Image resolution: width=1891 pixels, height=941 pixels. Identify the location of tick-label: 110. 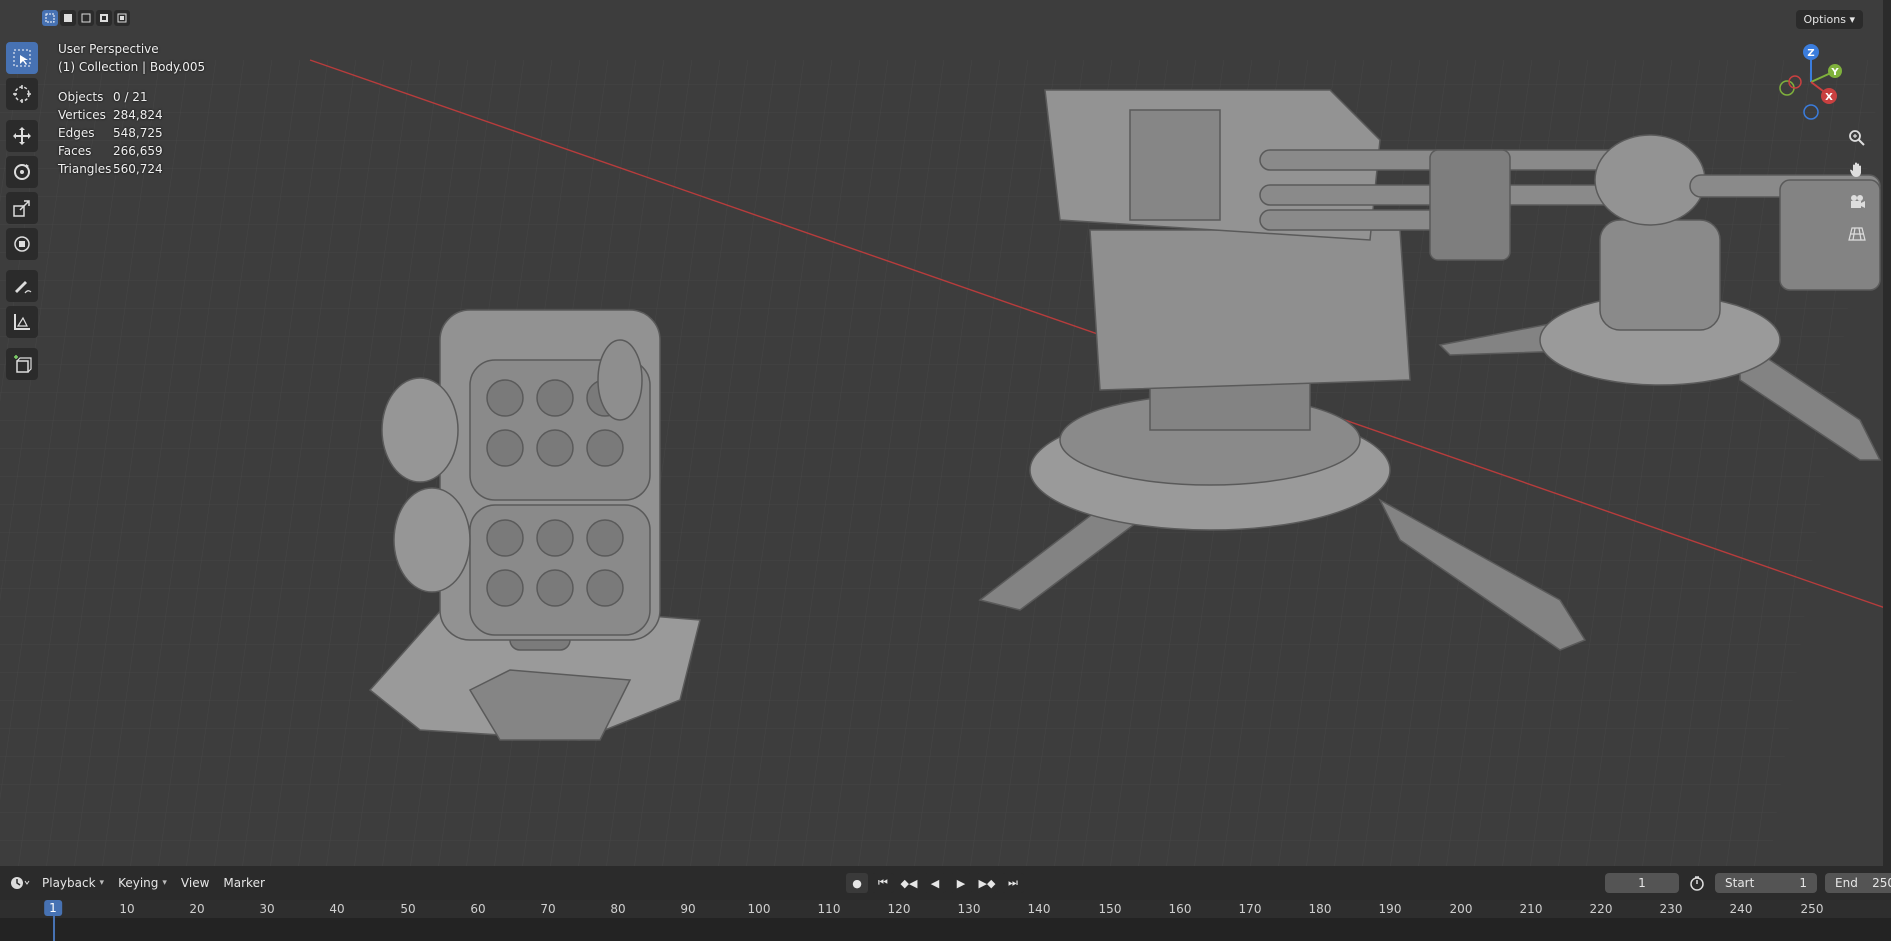
(829, 909).